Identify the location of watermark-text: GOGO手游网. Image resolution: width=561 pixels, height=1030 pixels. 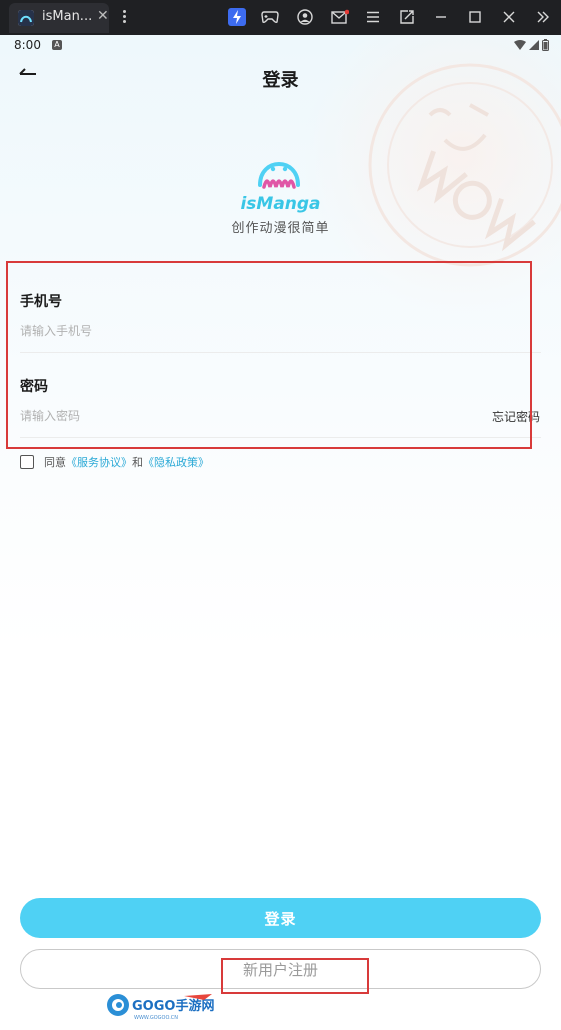
(173, 1006).